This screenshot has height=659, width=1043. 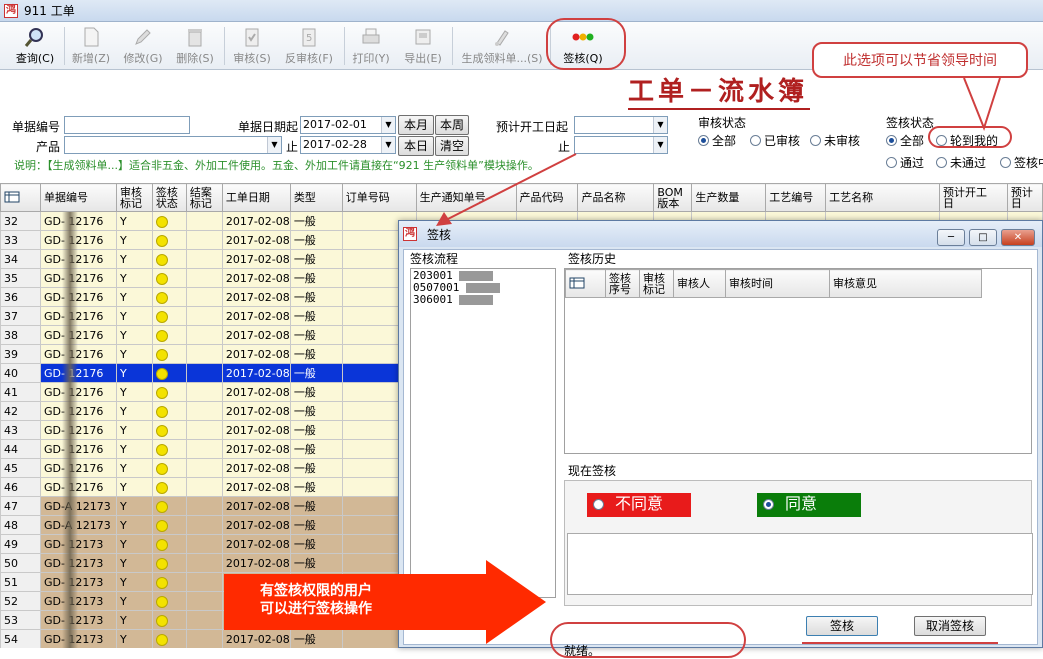 What do you see at coordinates (316, 600) in the screenshot?
I see `annotation-text: 有签核权限的用户 可以进行签核操作` at bounding box center [316, 600].